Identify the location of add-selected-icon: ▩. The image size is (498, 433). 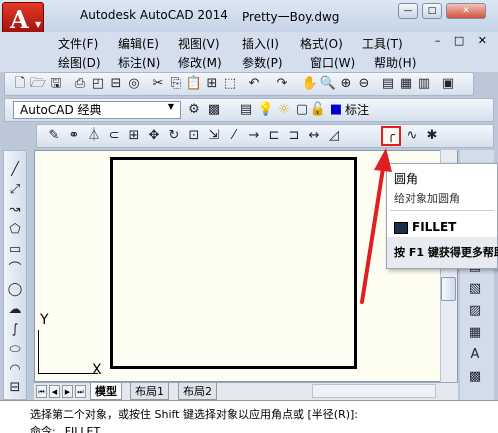
(475, 377).